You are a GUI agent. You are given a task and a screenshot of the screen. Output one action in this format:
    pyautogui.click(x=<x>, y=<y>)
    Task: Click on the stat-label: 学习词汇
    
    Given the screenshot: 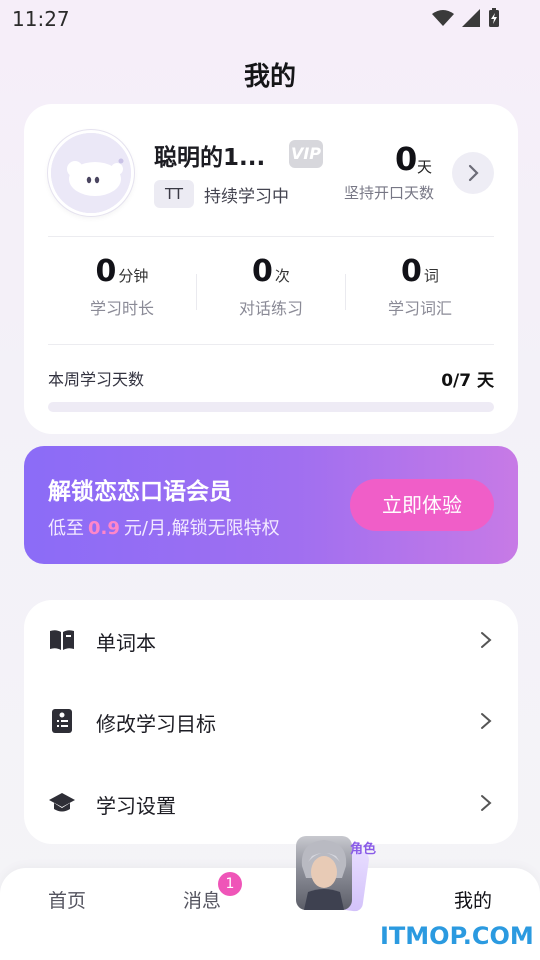 What is the action you would take?
    pyautogui.click(x=419, y=308)
    